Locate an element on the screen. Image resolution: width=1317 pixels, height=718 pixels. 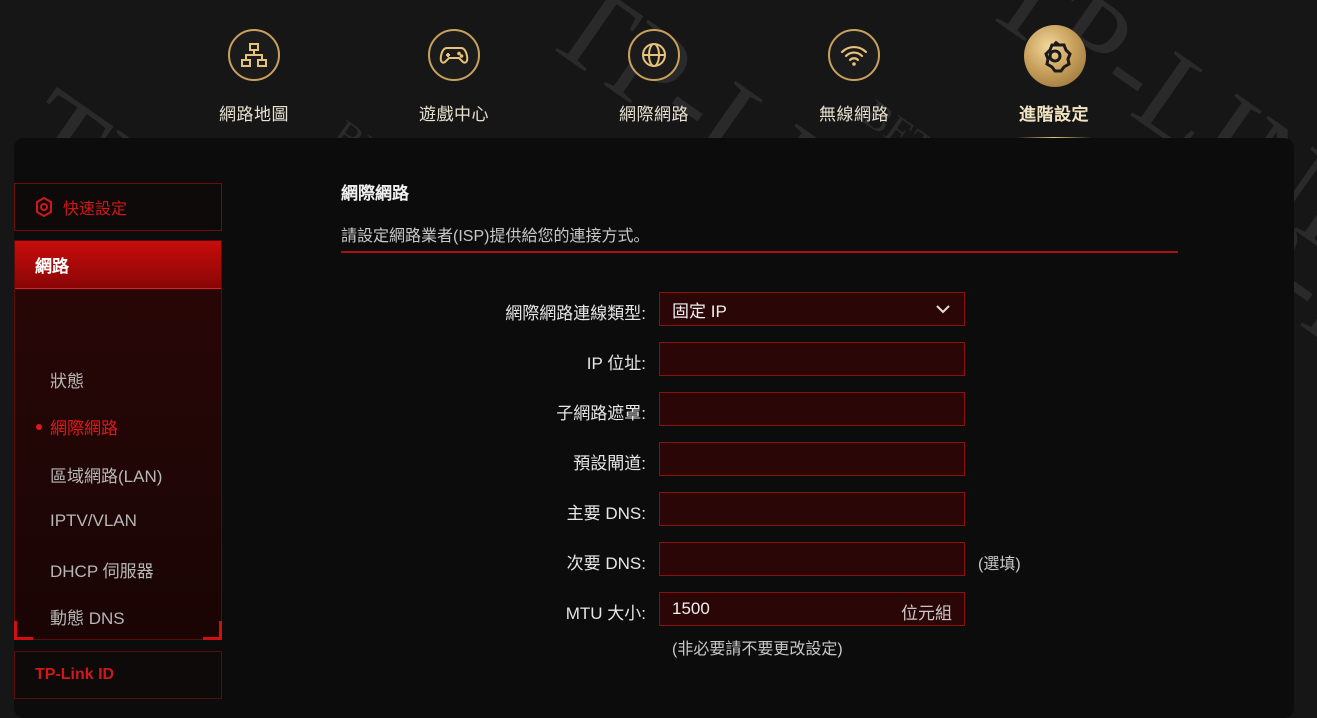
form-row-gateway: 預設閘道: is located at coordinates (720, 459).